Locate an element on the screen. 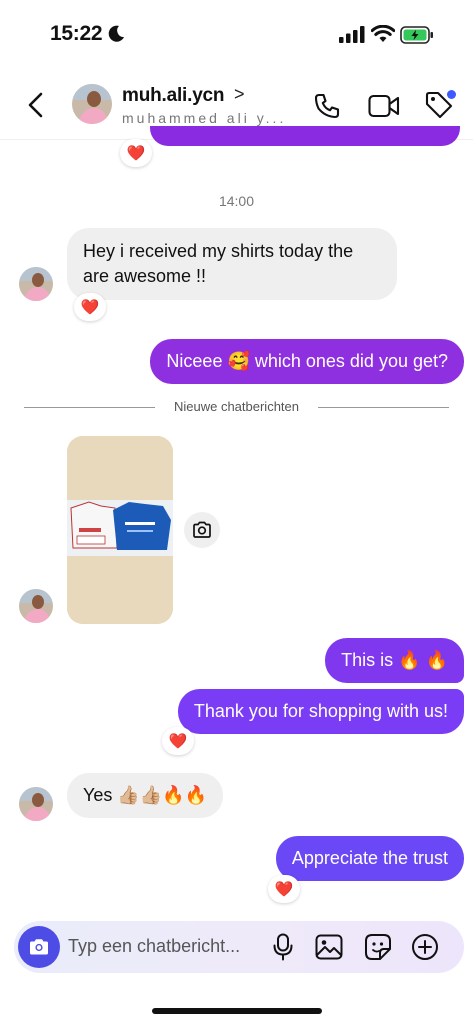  wifi-icon is located at coordinates (383, 33).